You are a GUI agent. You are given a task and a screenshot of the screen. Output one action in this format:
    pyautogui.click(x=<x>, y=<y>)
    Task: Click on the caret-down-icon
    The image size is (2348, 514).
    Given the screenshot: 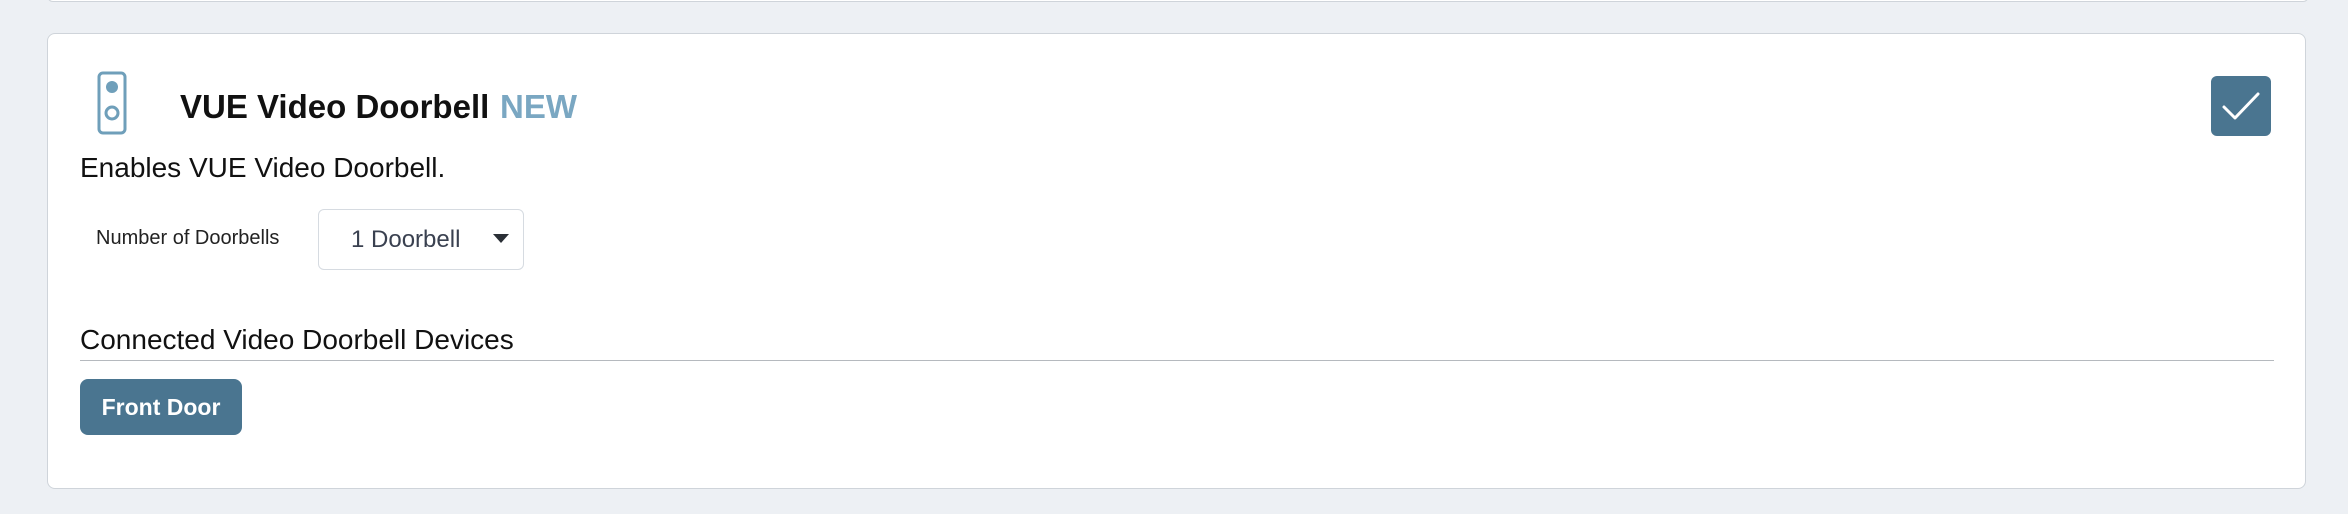 What is the action you would take?
    pyautogui.click(x=501, y=238)
    